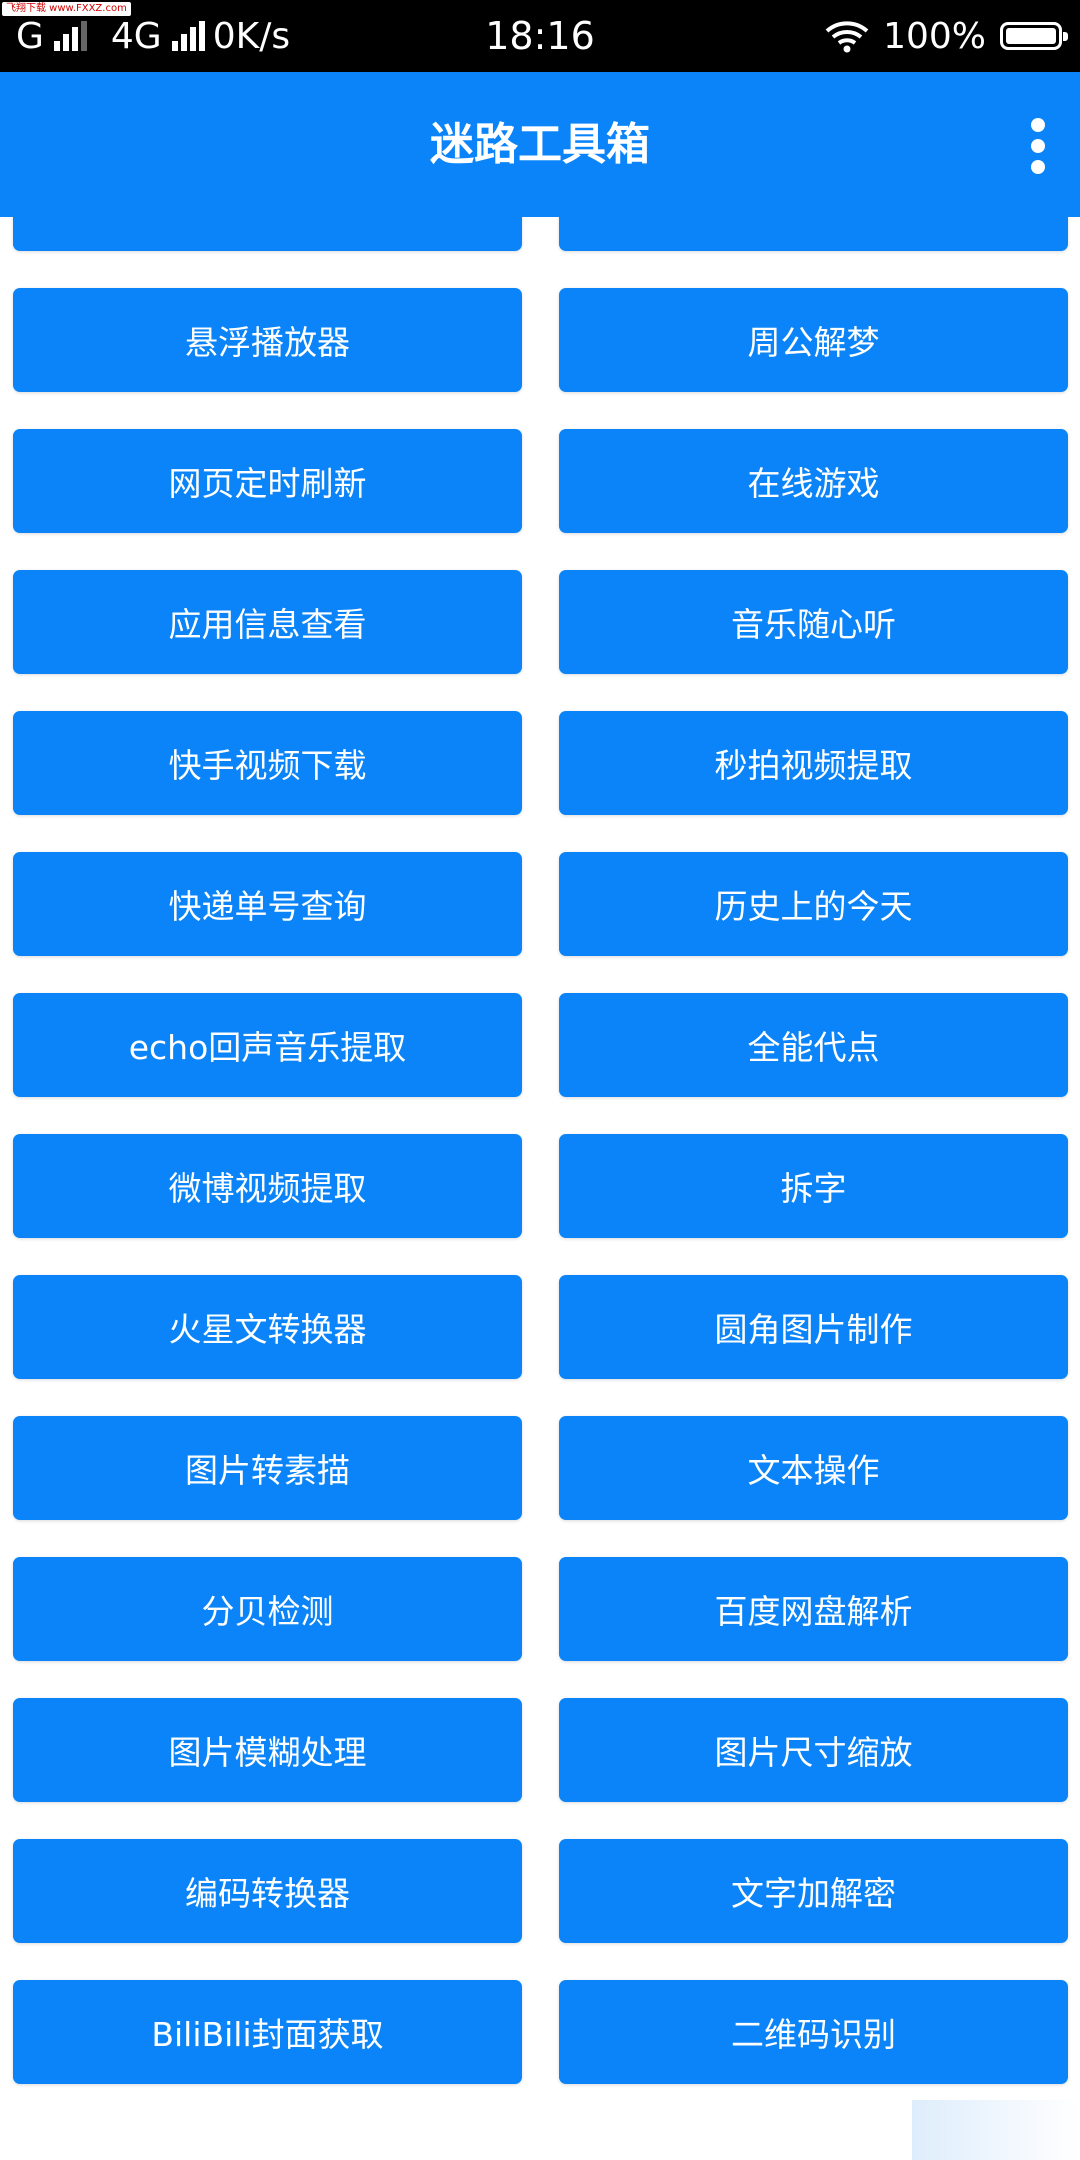 Image resolution: width=1080 pixels, height=2160 pixels. I want to click on status-right: 100%, so click(946, 36).